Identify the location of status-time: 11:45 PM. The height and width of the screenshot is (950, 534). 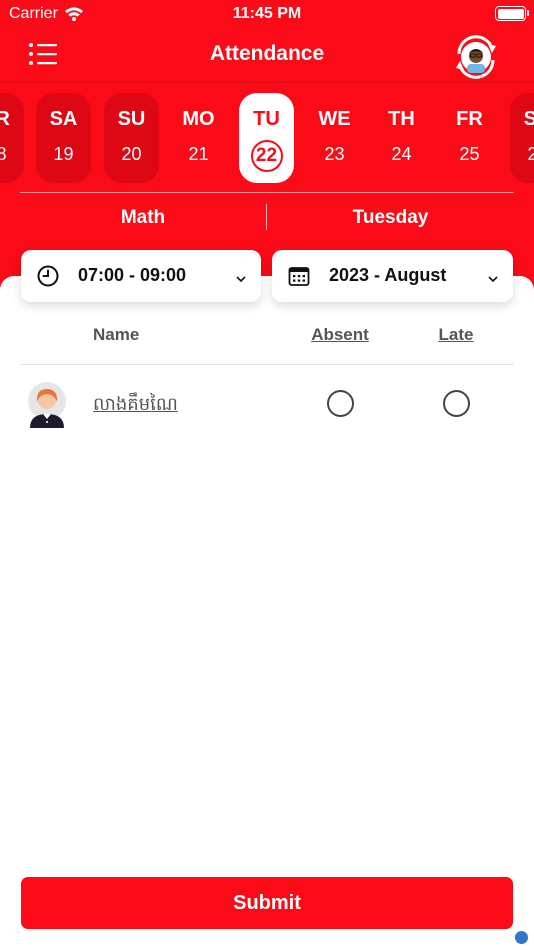
(267, 13).